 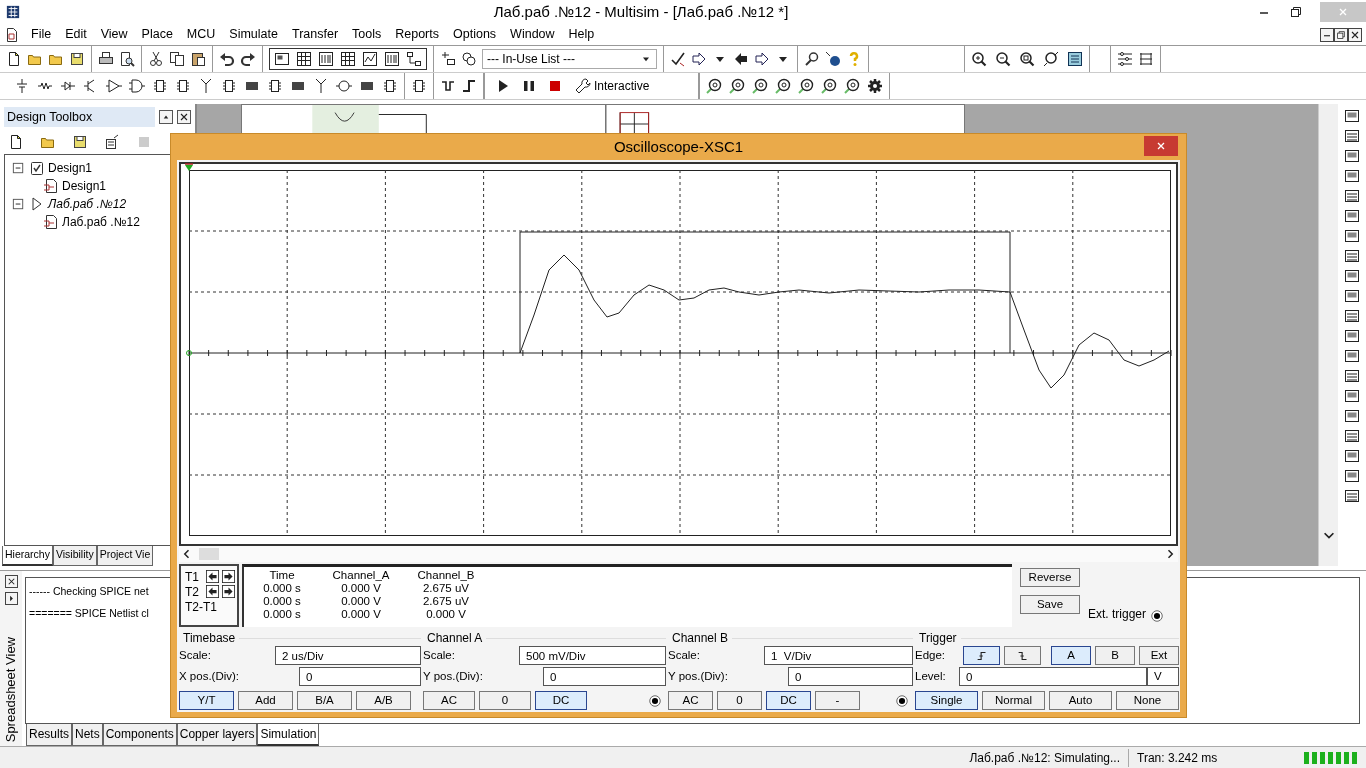 I want to click on mode-button: Single, so click(x=946, y=700).